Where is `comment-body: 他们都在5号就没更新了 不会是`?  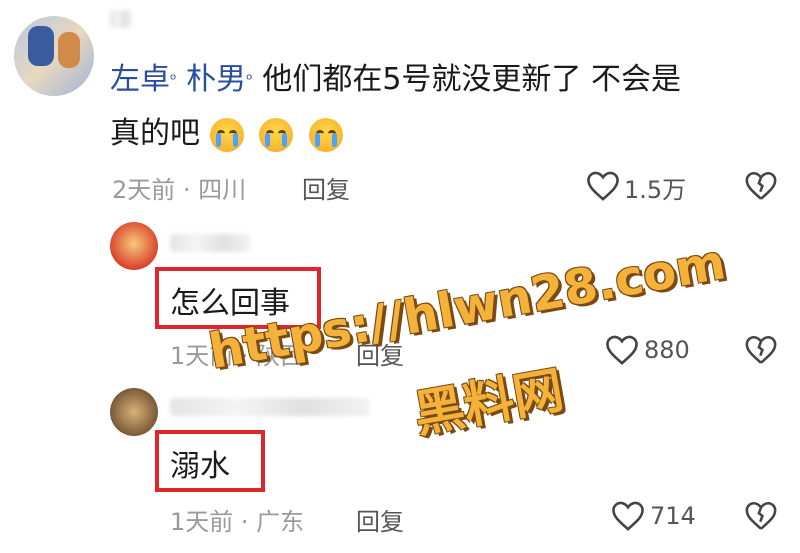 comment-body: 他们都在5号就没更新了 不会是 is located at coordinates (471, 79).